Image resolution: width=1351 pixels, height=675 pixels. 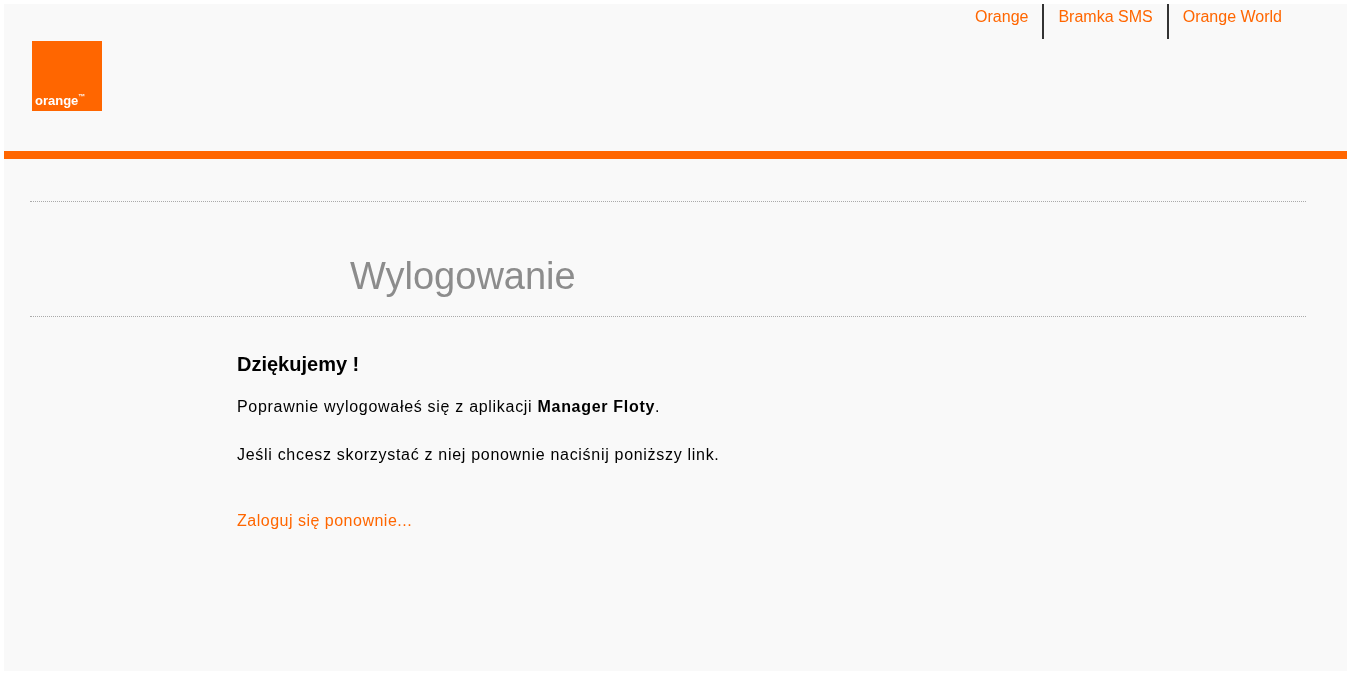 What do you see at coordinates (463, 276) in the screenshot?
I see `page-title: Wylogowanie` at bounding box center [463, 276].